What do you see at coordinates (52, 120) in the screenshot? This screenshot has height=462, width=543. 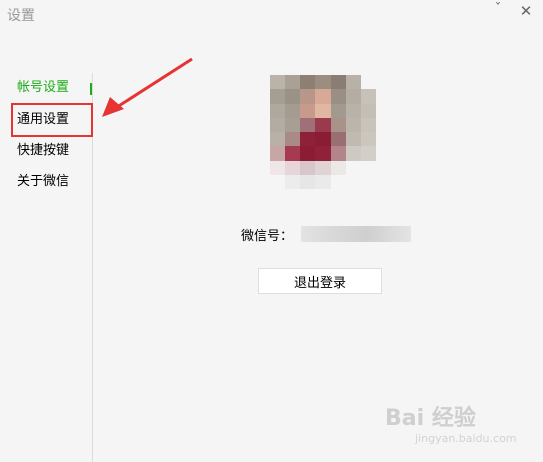 I see `annotation-highlight-box` at bounding box center [52, 120].